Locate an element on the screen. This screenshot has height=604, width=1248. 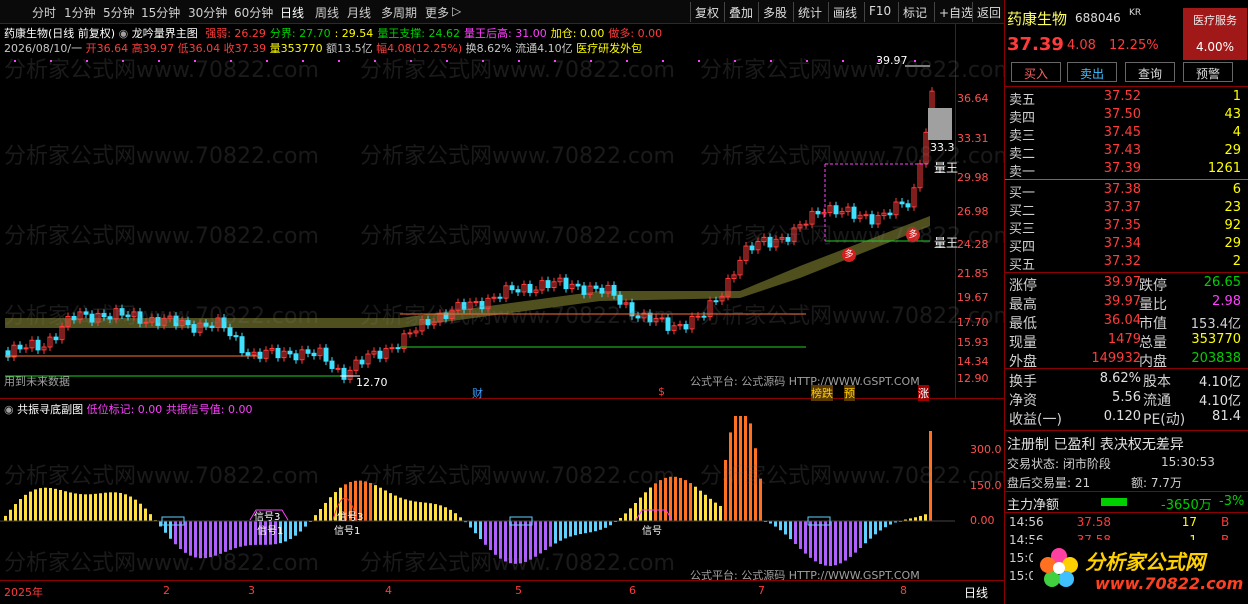
book-level-label: 买四 is located at coordinates (1022, 247).